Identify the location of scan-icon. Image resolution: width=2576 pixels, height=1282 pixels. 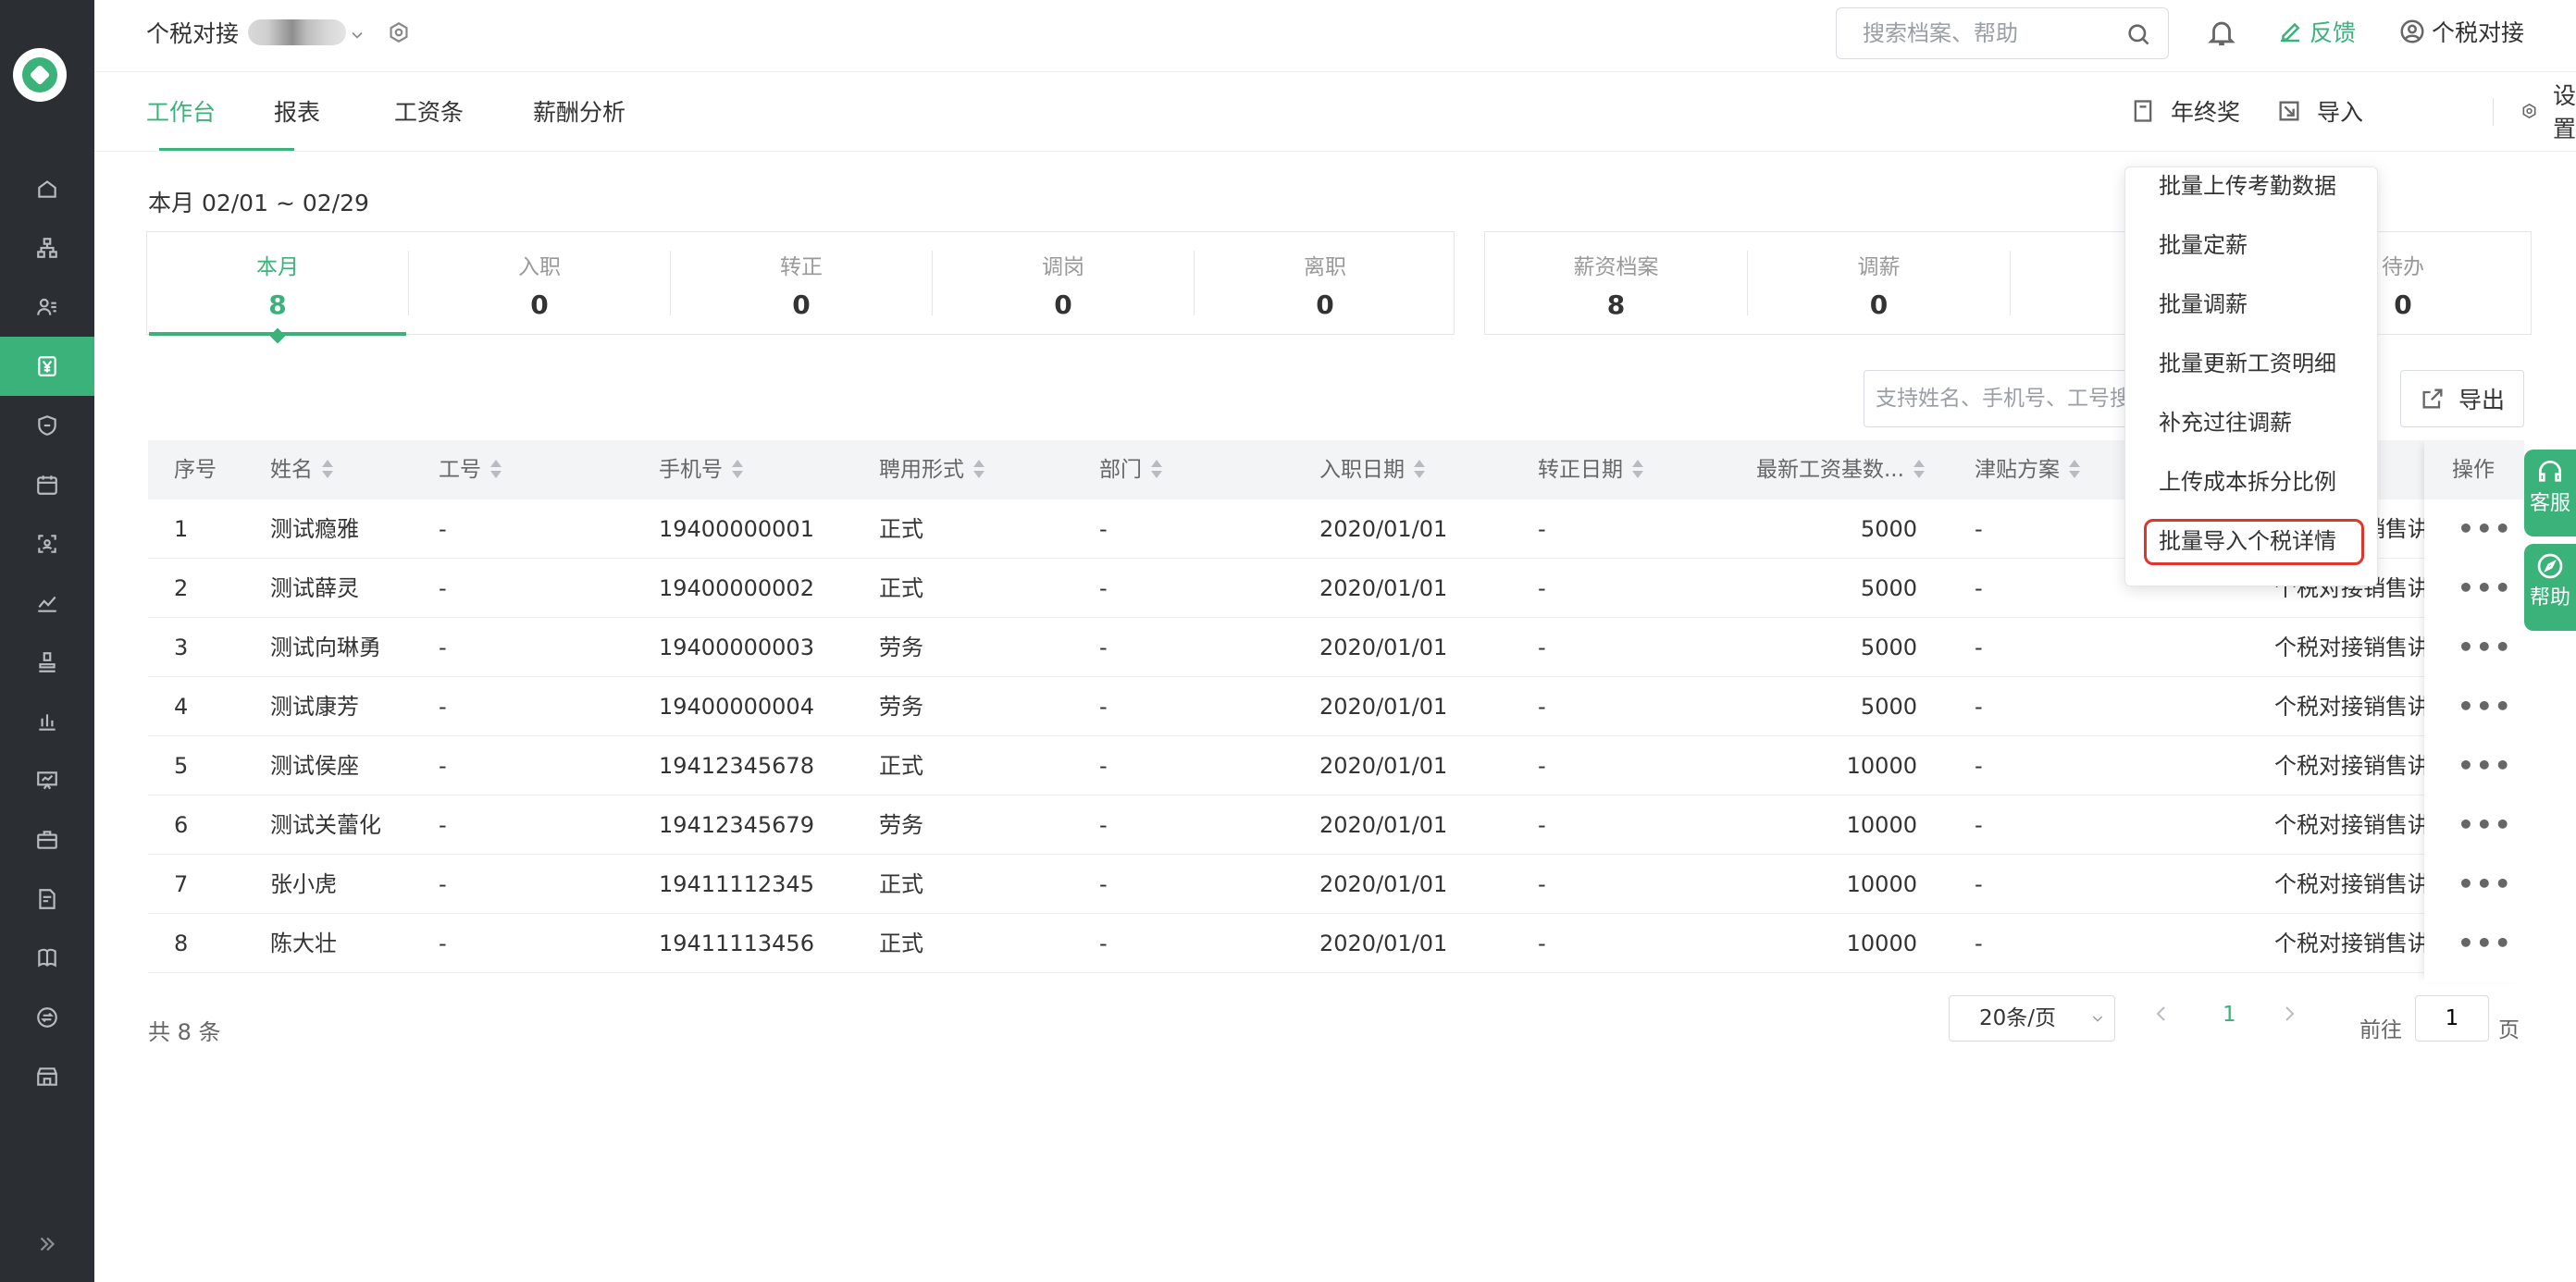
(47, 543).